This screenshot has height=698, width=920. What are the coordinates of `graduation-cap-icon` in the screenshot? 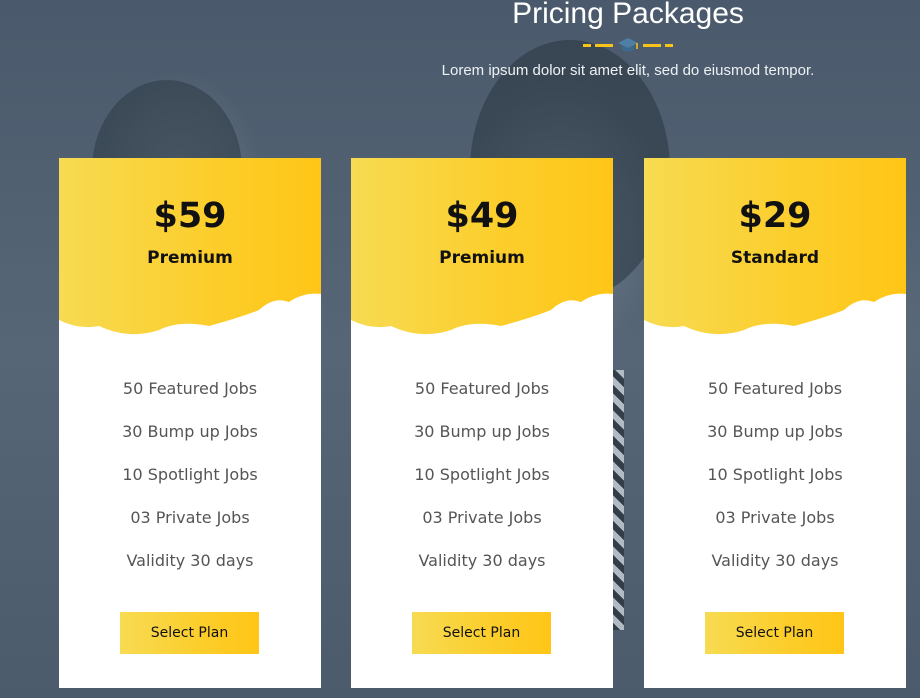 It's located at (628, 45).